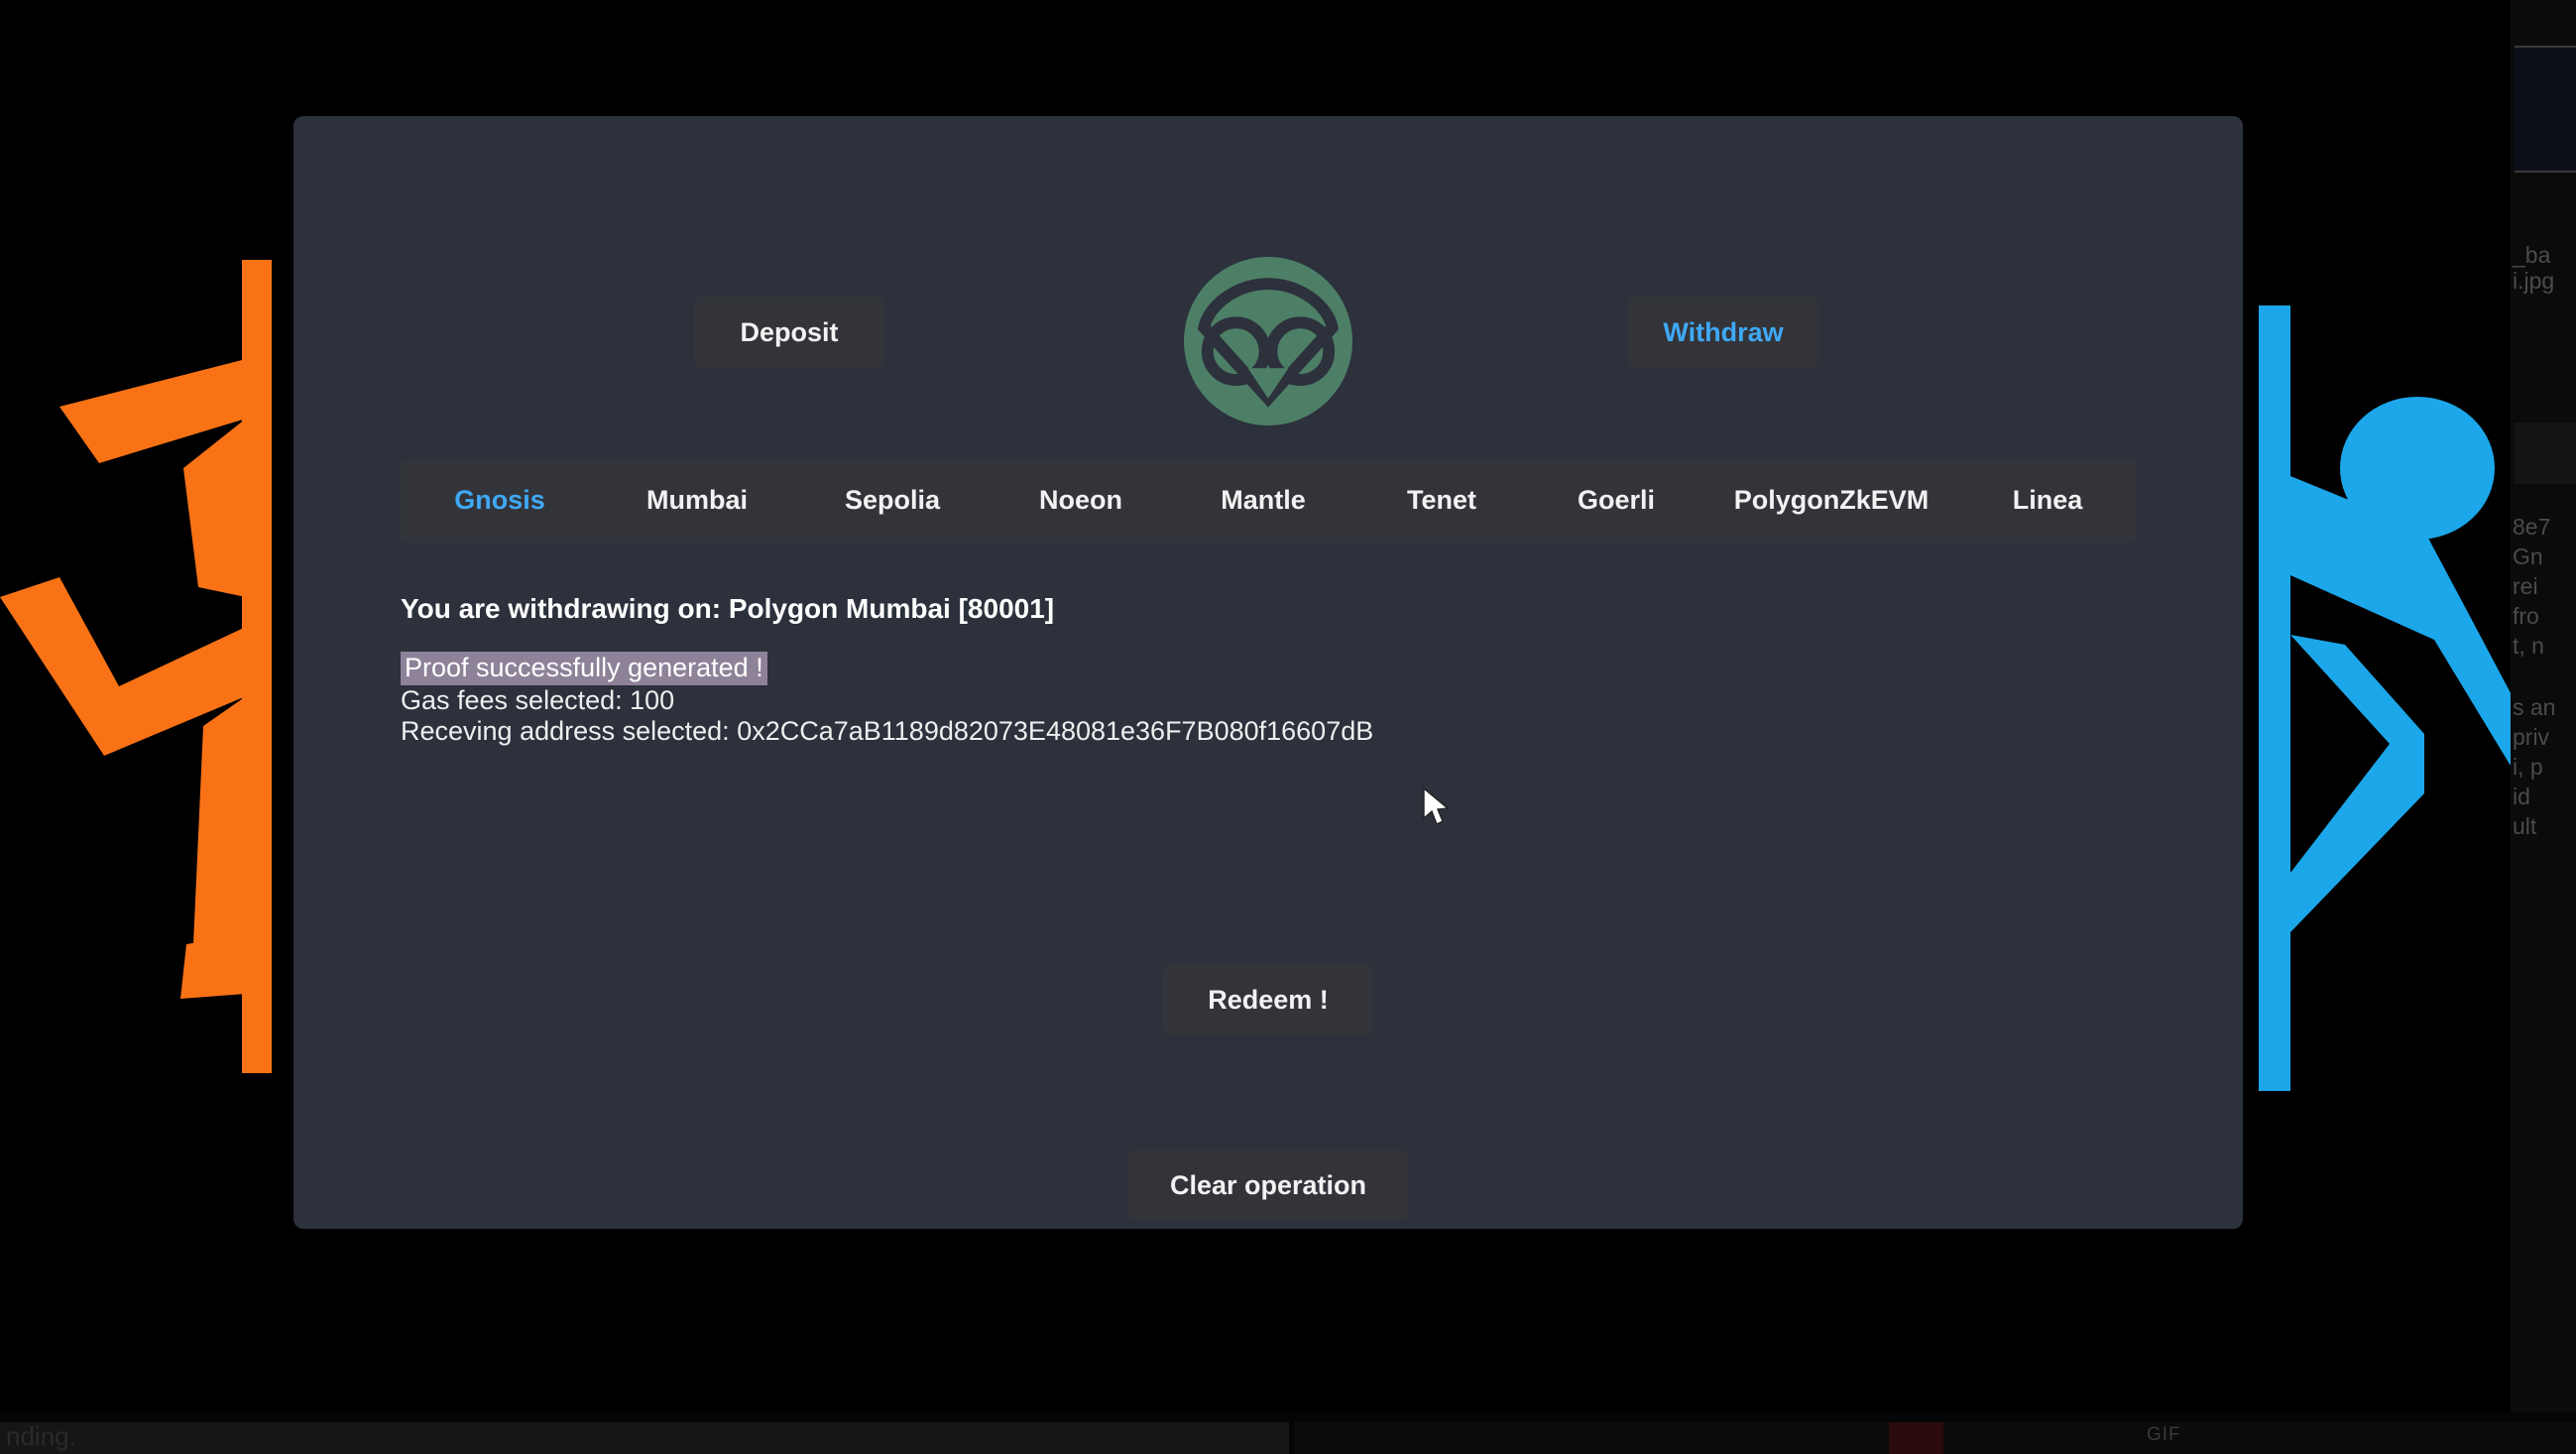 This screenshot has height=1454, width=2576. What do you see at coordinates (697, 500) in the screenshot?
I see `tab-mumbai: Mumbai` at bounding box center [697, 500].